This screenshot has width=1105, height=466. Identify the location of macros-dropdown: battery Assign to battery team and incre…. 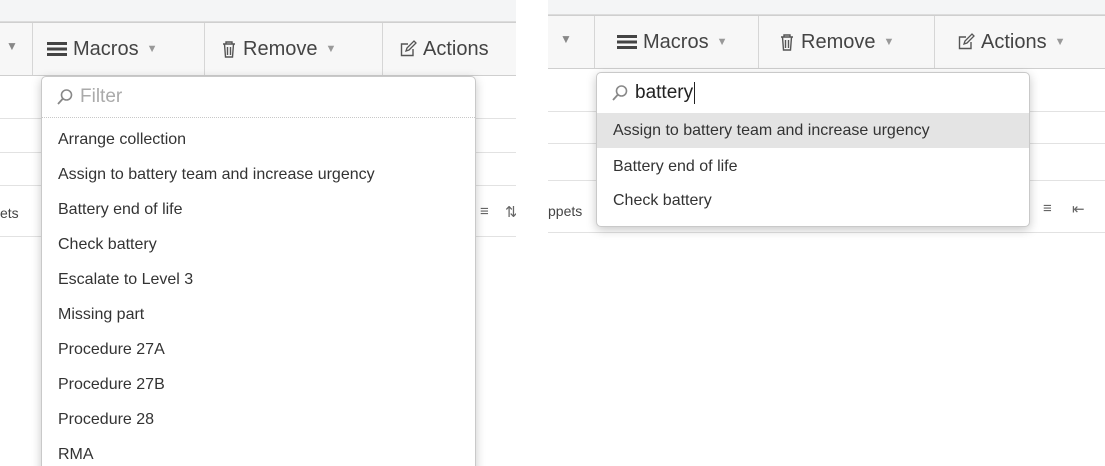
(813, 149).